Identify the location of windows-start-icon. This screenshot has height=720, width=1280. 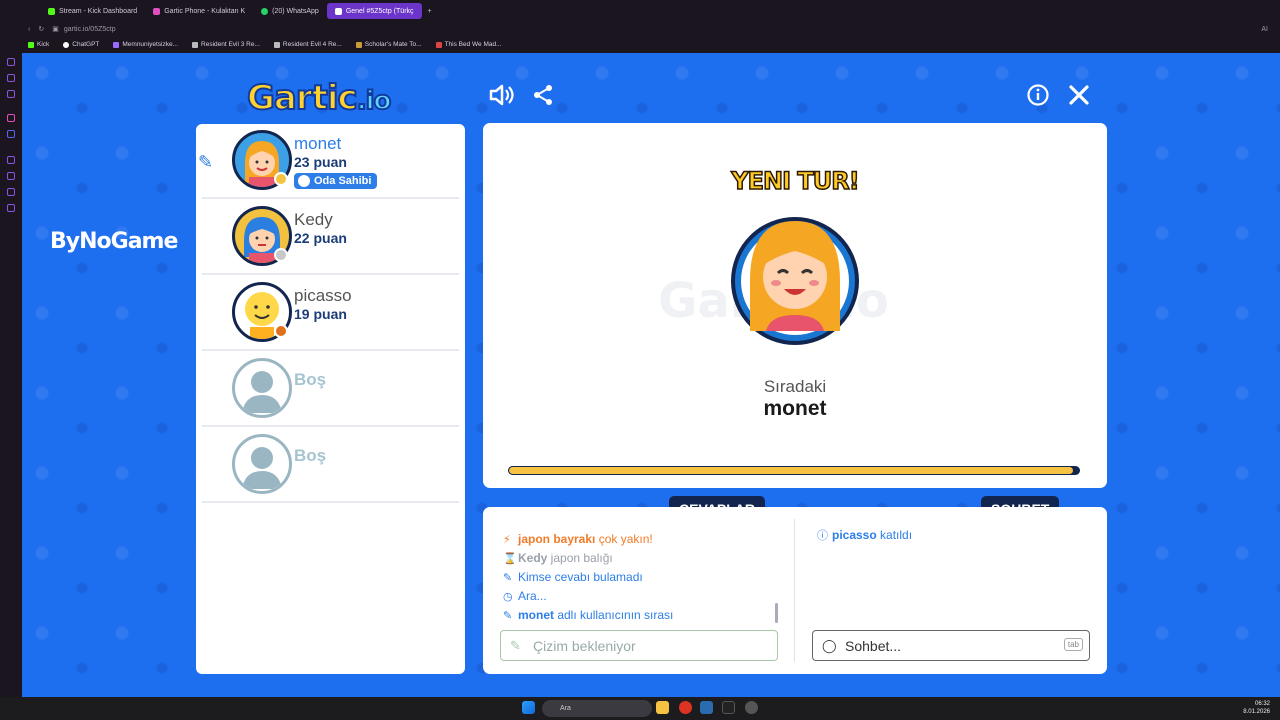
(528, 707).